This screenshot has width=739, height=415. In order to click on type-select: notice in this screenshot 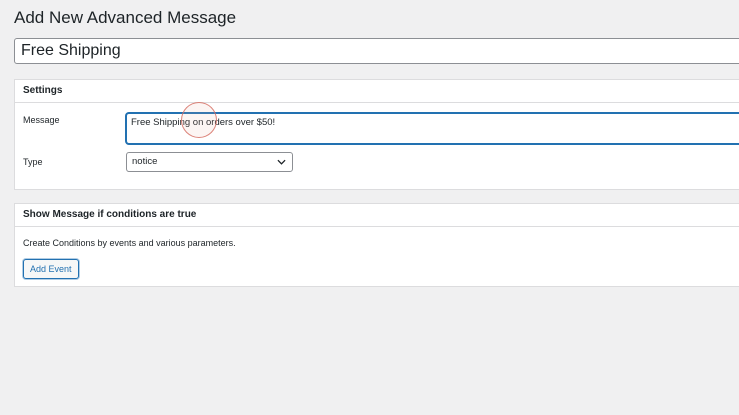, I will do `click(209, 162)`.